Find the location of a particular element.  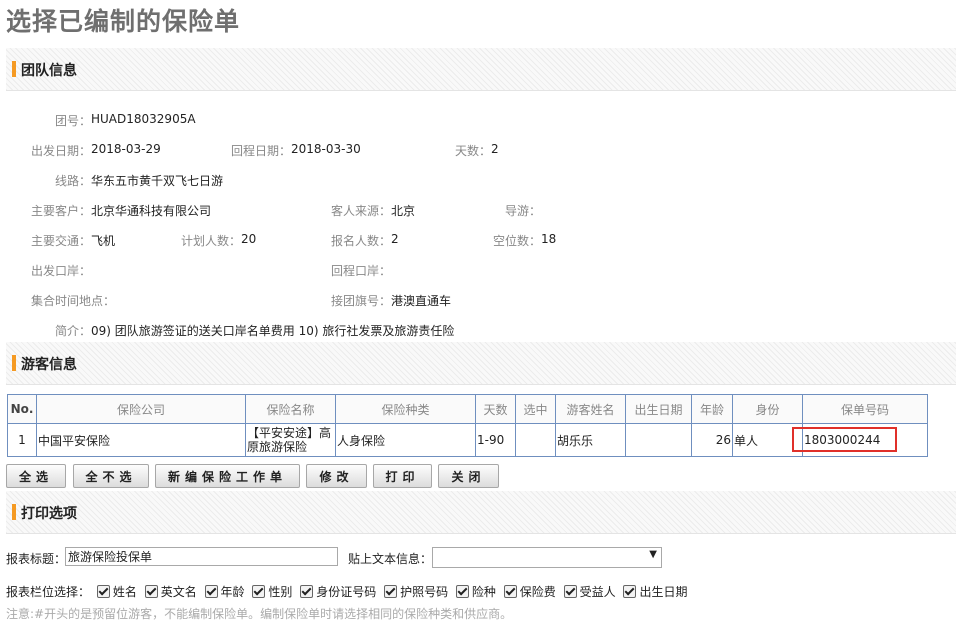

column-header-age: 年龄 is located at coordinates (712, 409).